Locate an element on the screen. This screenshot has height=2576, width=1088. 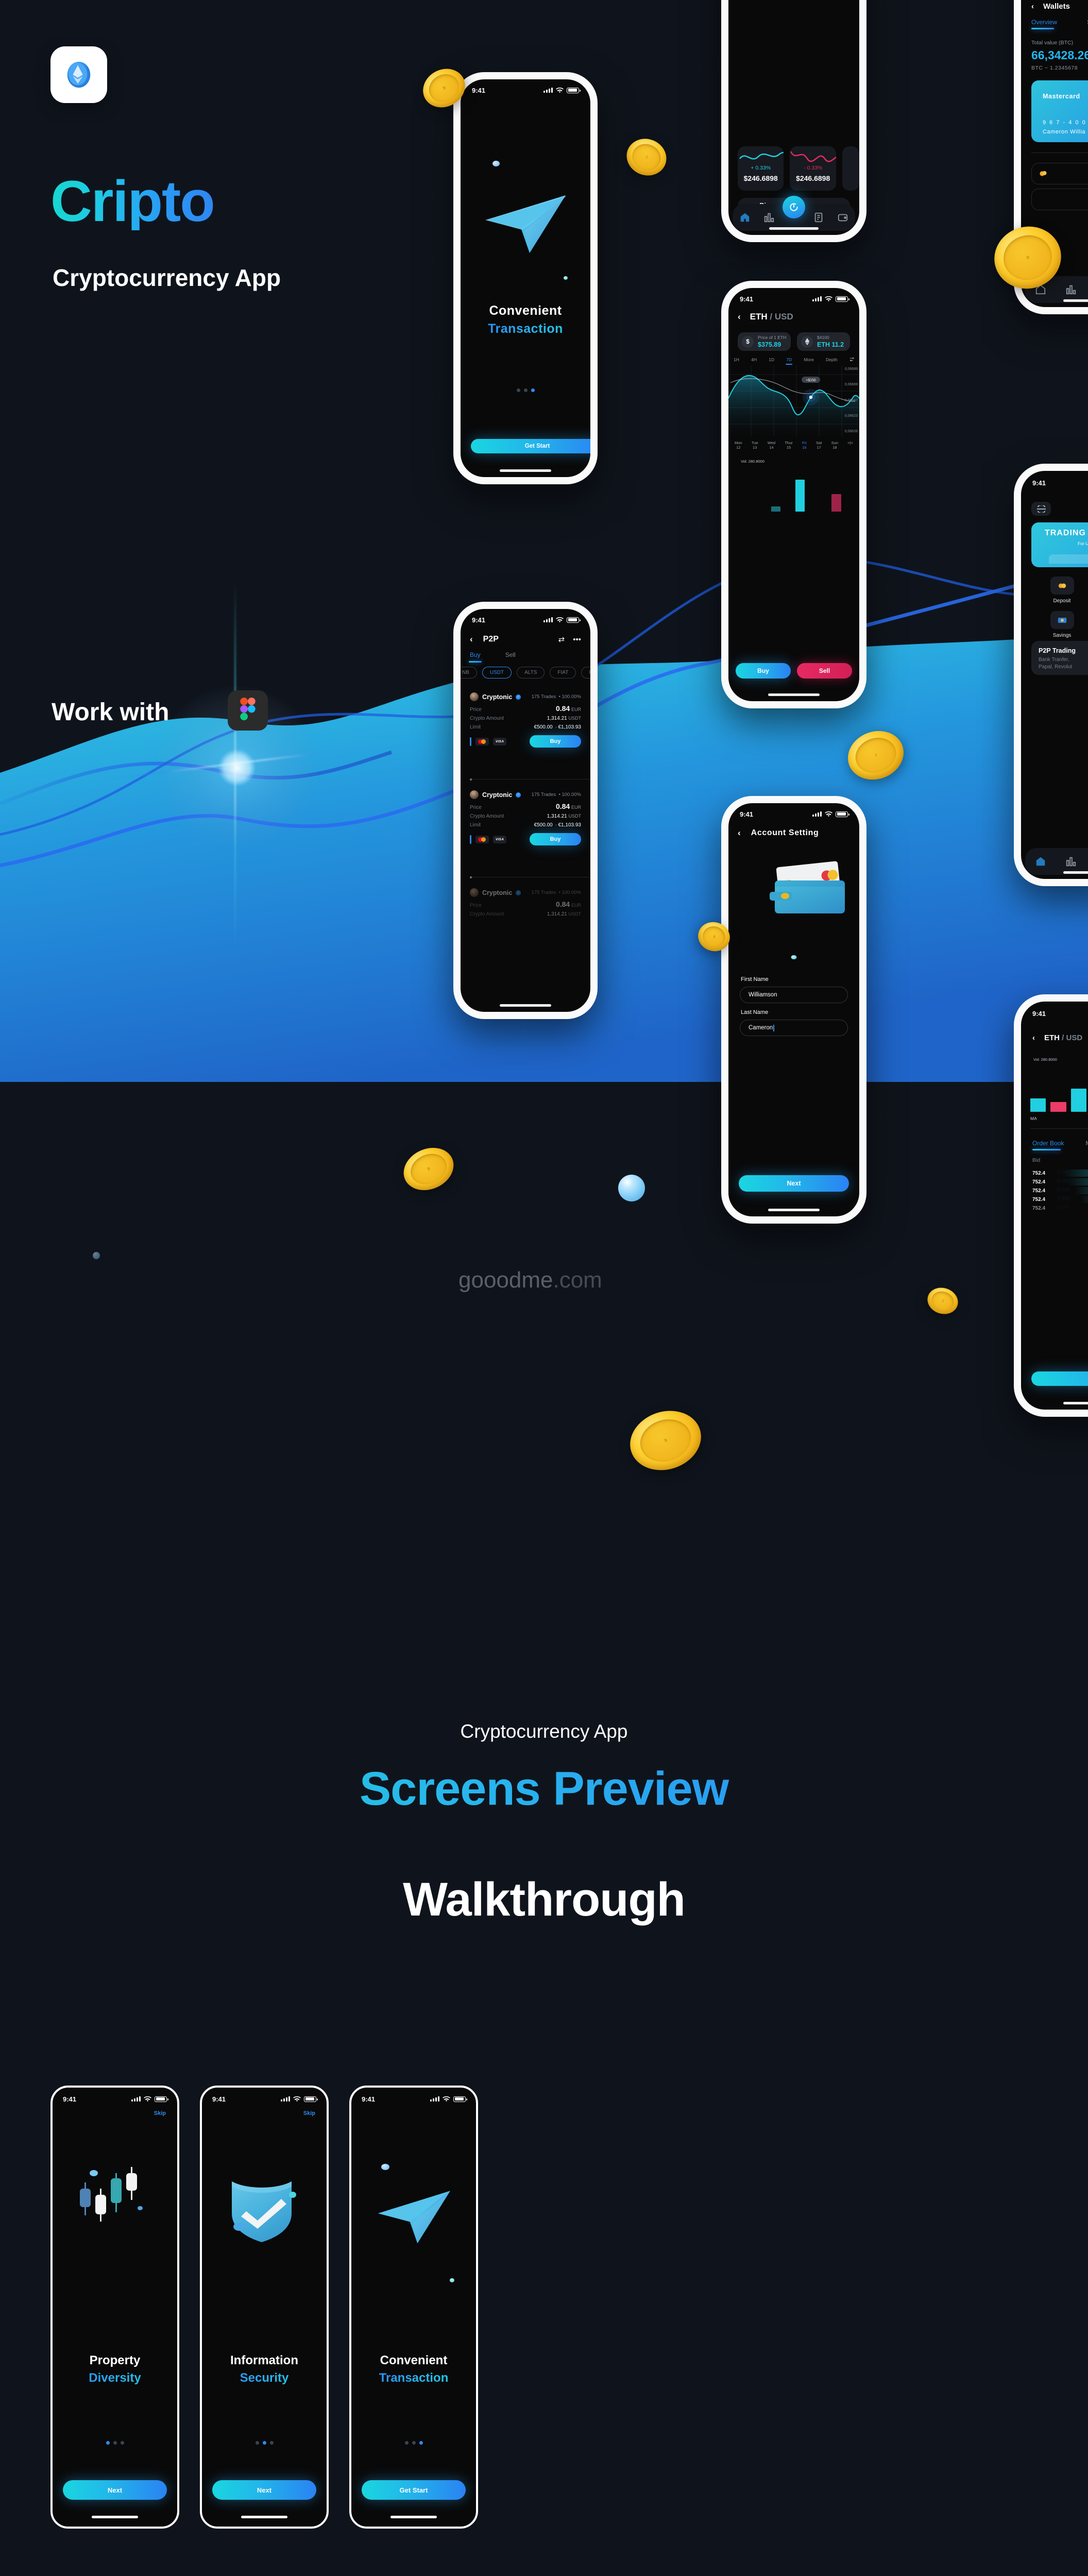
trading-banner: TRADING For U BUS Mo is located at coordinates (1059, 544).